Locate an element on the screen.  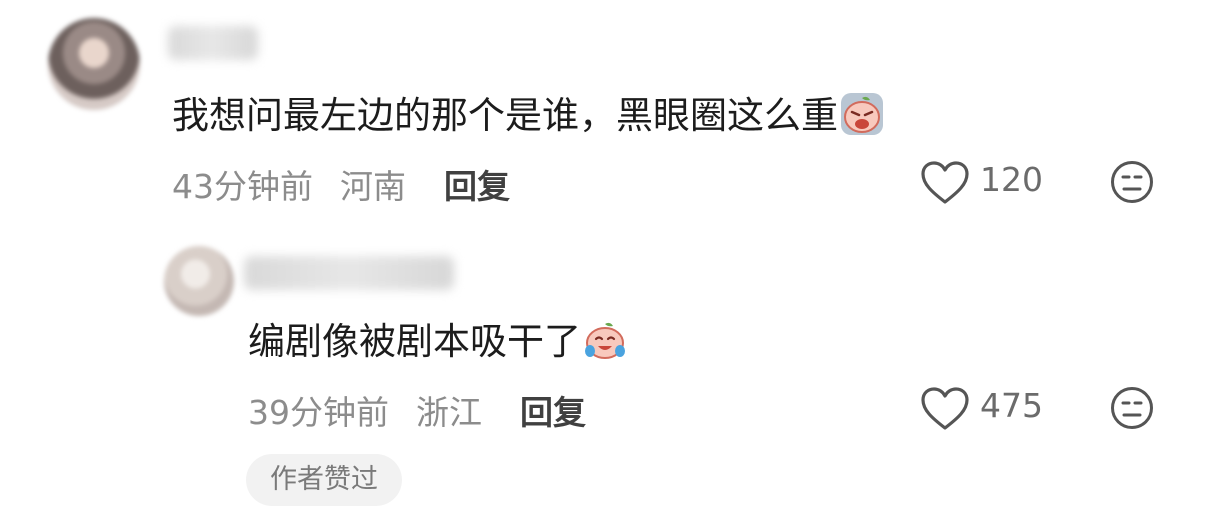
reply-body: 编剧像被剧本吸干了 is located at coordinates (437, 341).